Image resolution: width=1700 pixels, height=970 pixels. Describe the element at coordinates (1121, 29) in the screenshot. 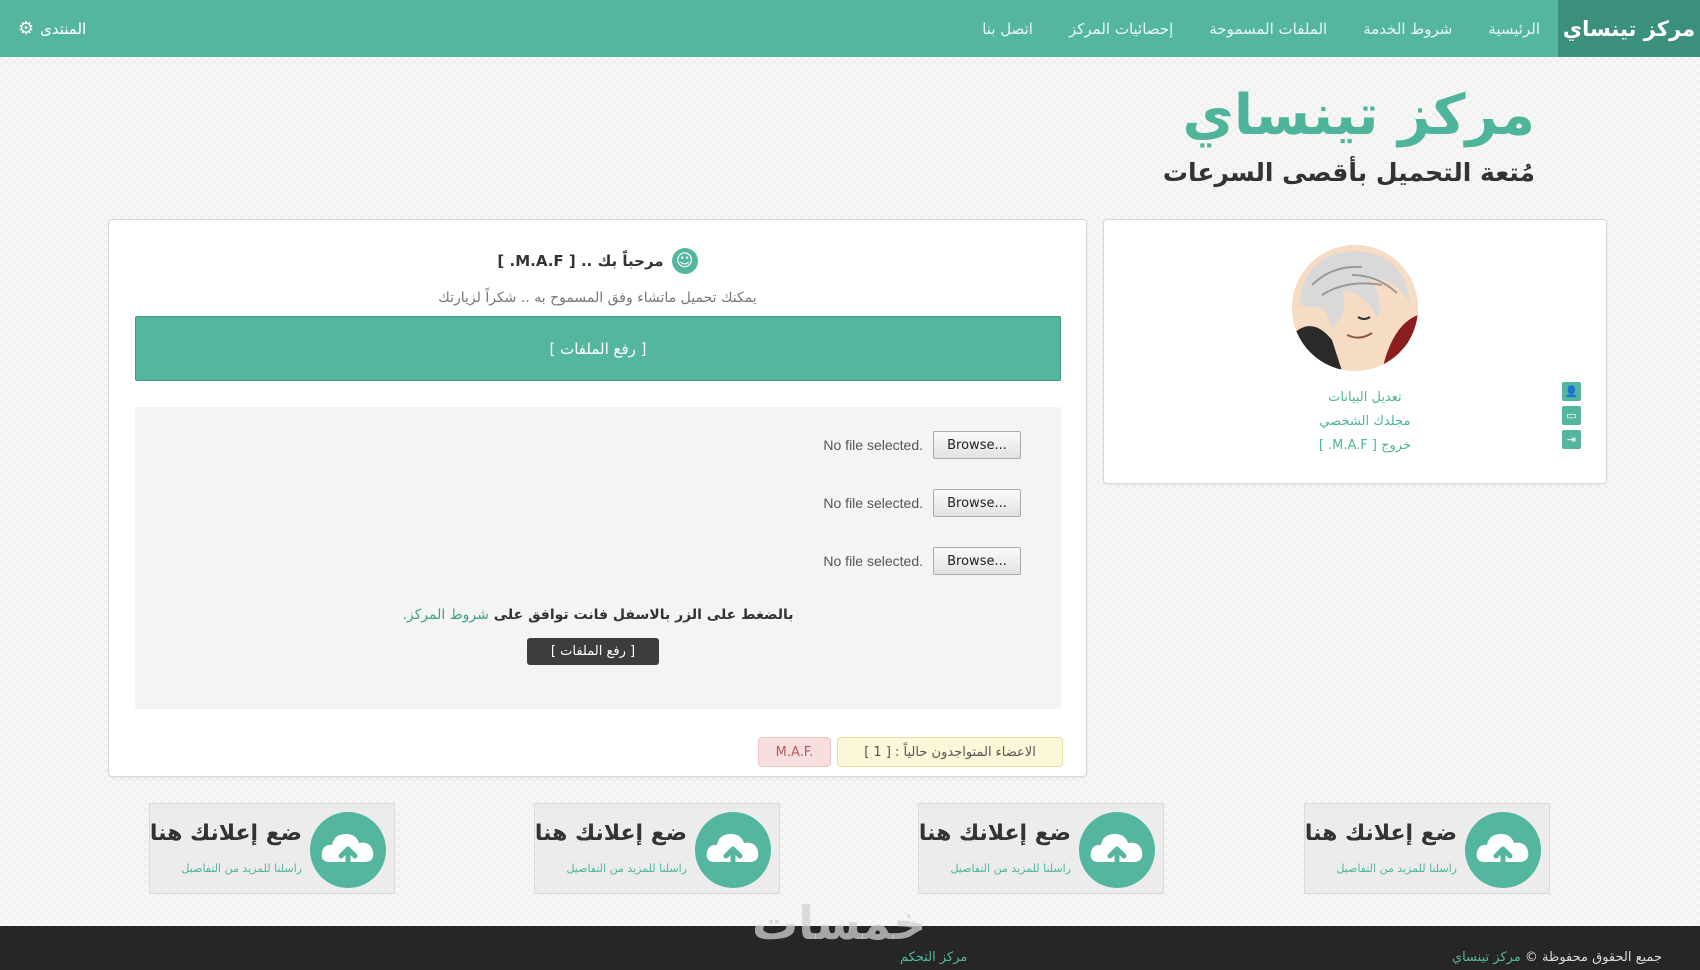

I see `nav-link-stats: إحصائيات المركز` at that location.